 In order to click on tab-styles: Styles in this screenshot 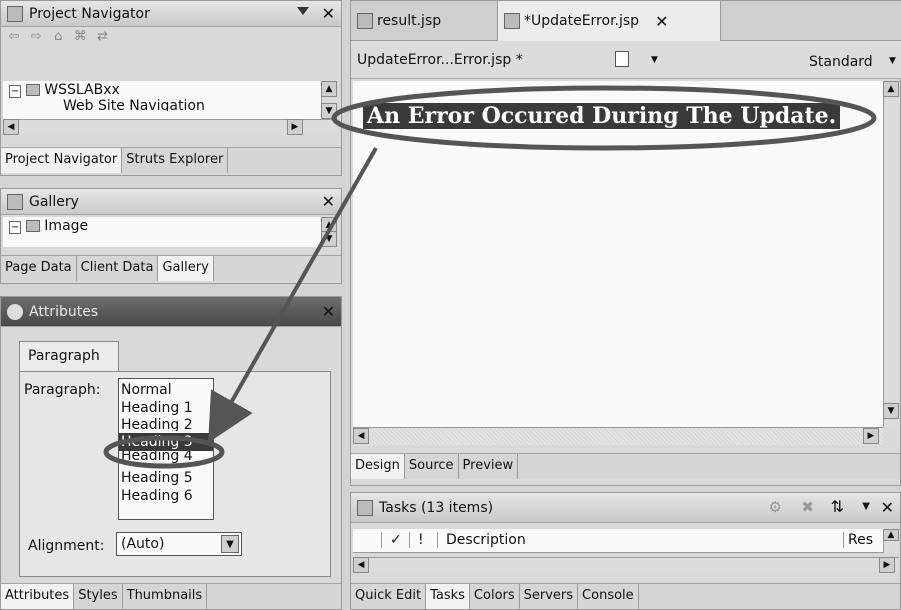, I will do `click(98, 596)`.